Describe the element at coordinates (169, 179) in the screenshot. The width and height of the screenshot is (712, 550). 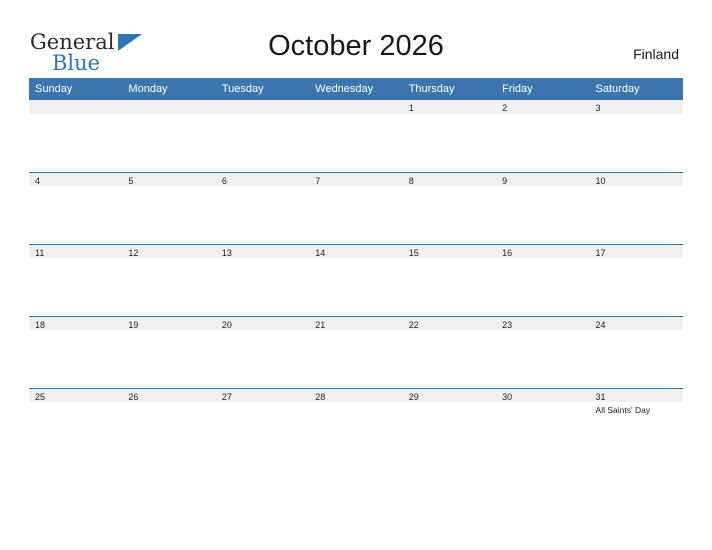
I see `day-number: 5` at that location.